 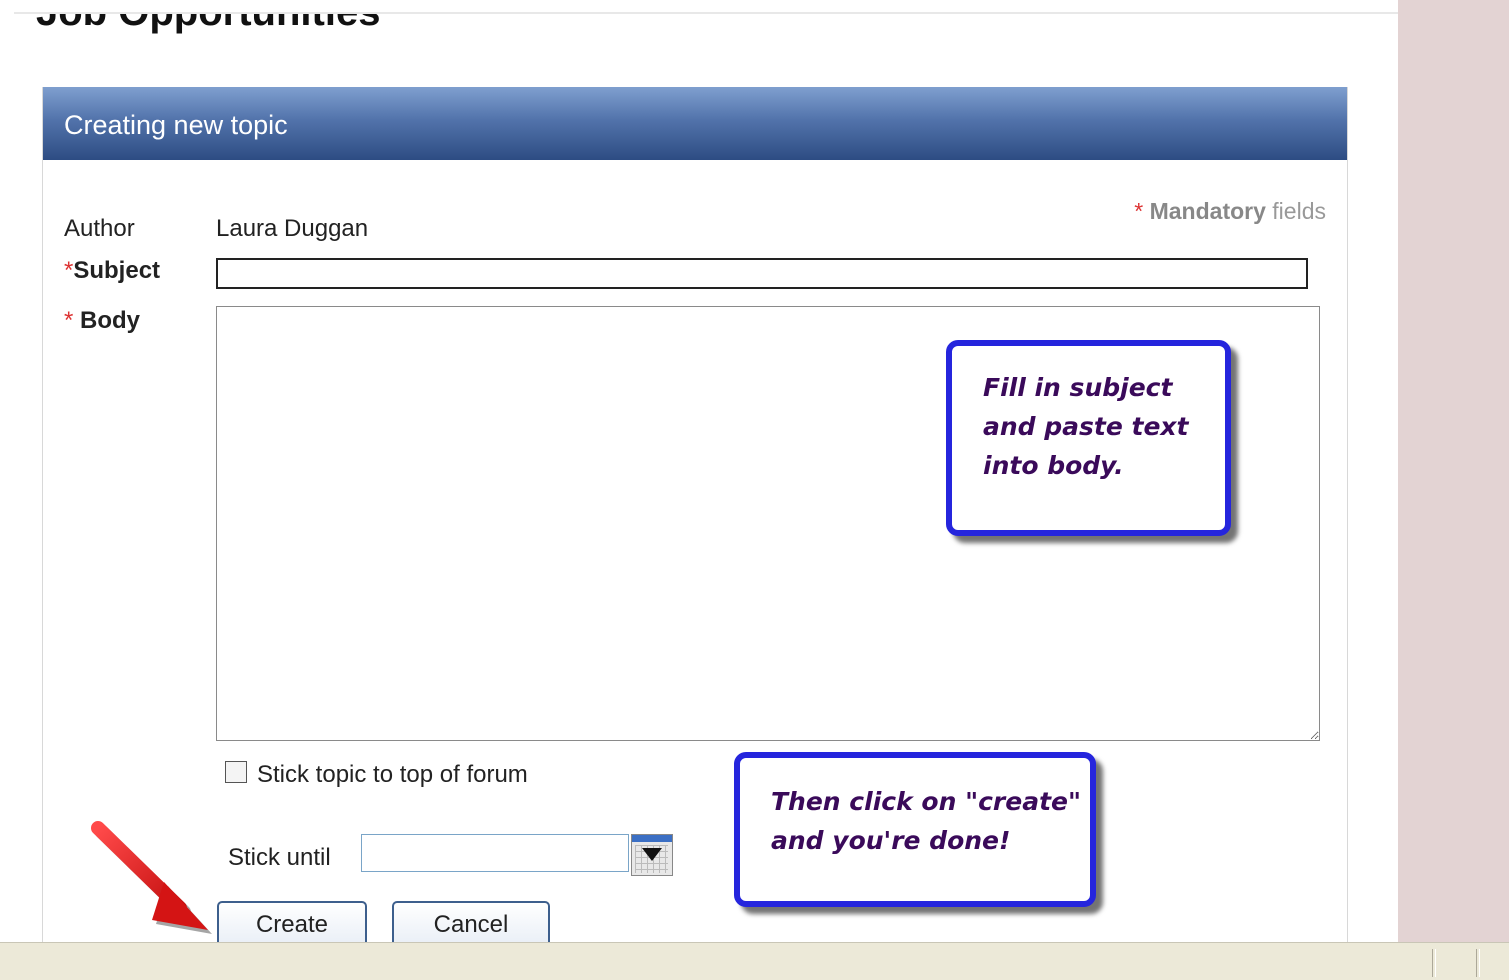 I want to click on mandatory-fields-note: * Mandatory fields, so click(x=1230, y=211).